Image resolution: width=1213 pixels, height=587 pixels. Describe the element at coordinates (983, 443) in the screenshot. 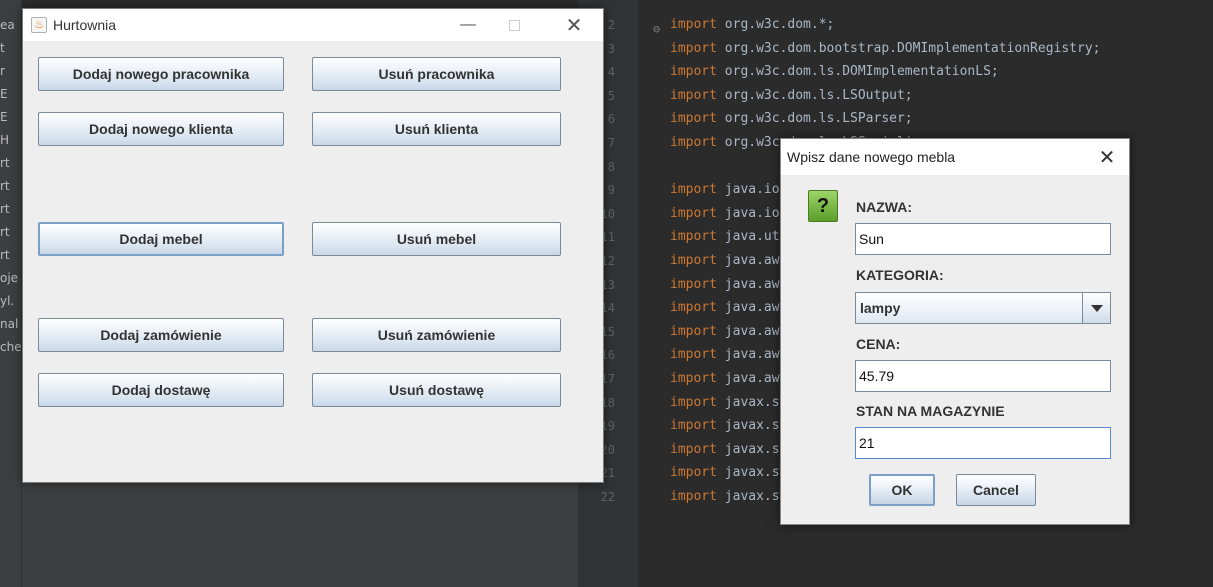

I see `stock-field` at that location.